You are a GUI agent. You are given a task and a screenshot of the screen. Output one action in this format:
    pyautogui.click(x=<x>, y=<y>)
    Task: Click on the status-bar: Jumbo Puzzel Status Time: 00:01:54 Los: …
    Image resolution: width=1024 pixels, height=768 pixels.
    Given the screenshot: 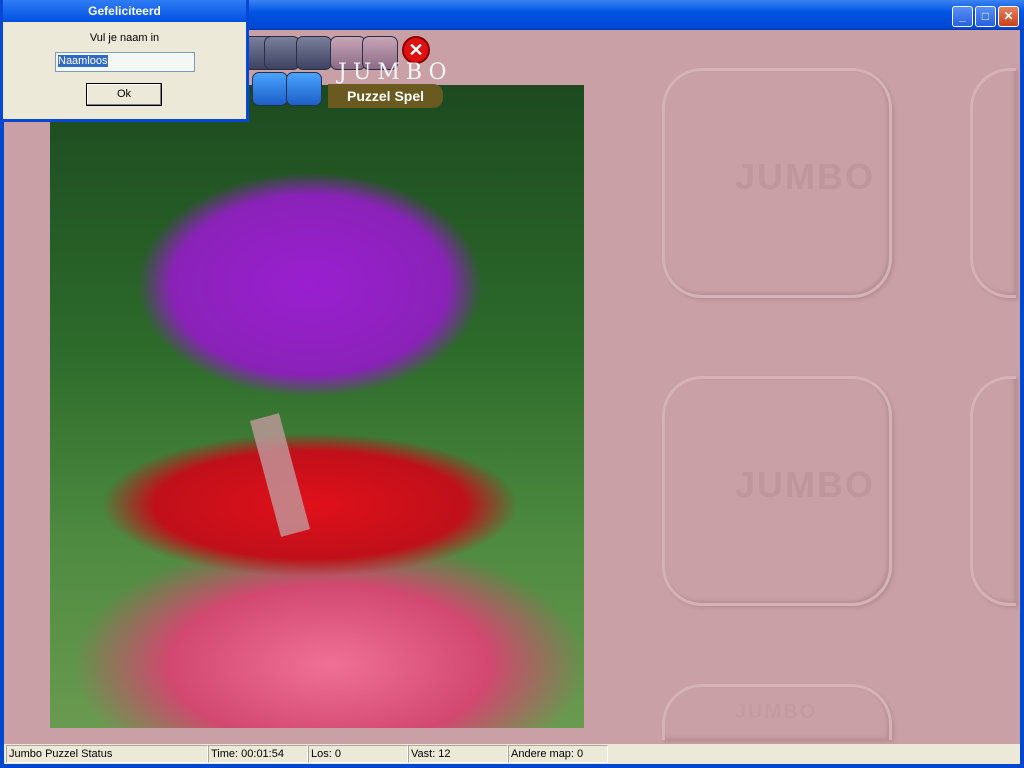 What is the action you would take?
    pyautogui.click(x=512, y=756)
    